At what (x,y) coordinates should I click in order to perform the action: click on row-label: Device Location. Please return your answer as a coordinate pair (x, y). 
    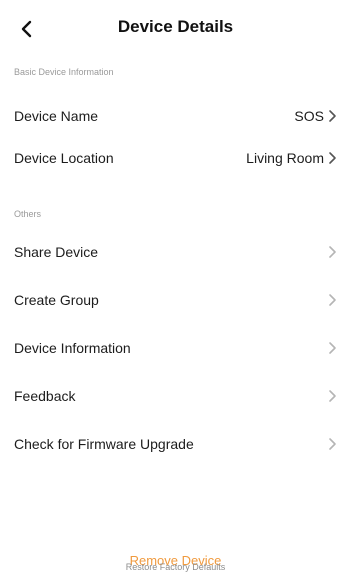
    Looking at the image, I should click on (64, 158).